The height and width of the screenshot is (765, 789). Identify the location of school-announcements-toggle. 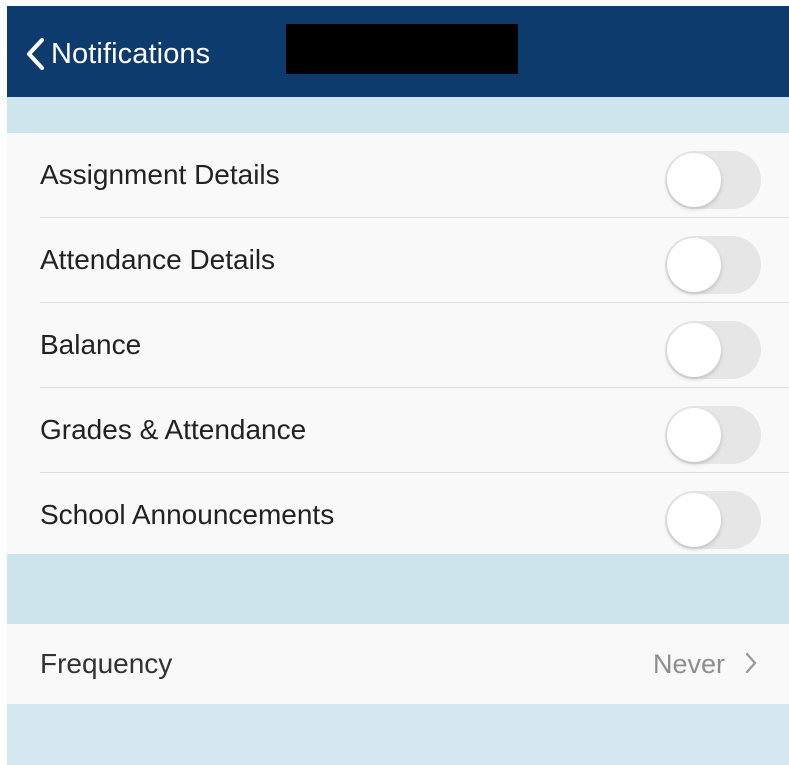
(713, 520).